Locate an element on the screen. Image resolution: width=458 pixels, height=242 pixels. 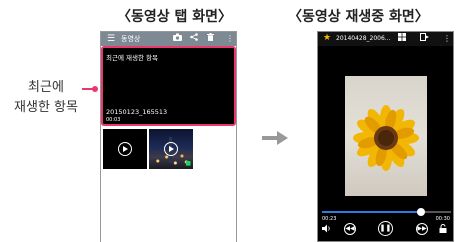
pause-icon: ❚❚ is located at coordinates (385, 228).